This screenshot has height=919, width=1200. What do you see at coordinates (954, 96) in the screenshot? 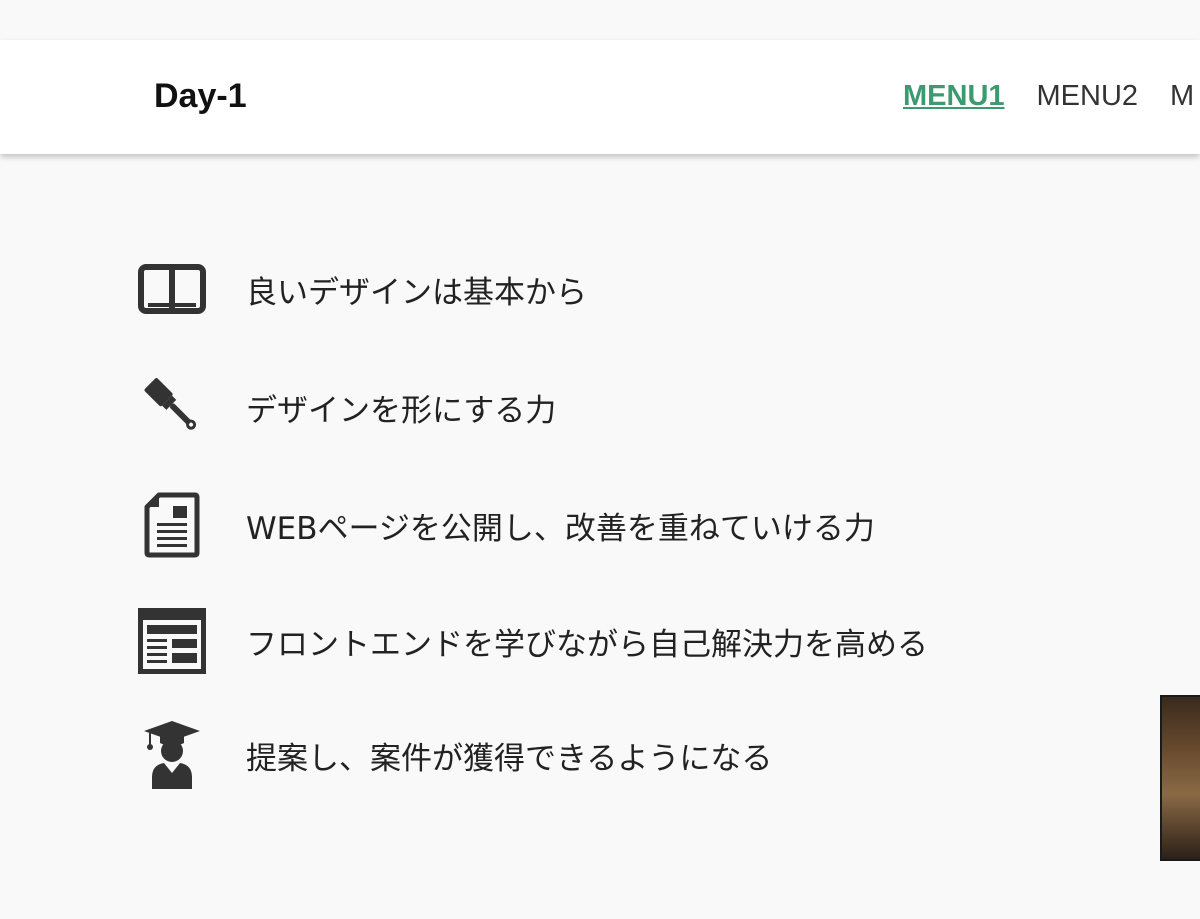
I see `nav-item-menu1: MENU1` at bounding box center [954, 96].